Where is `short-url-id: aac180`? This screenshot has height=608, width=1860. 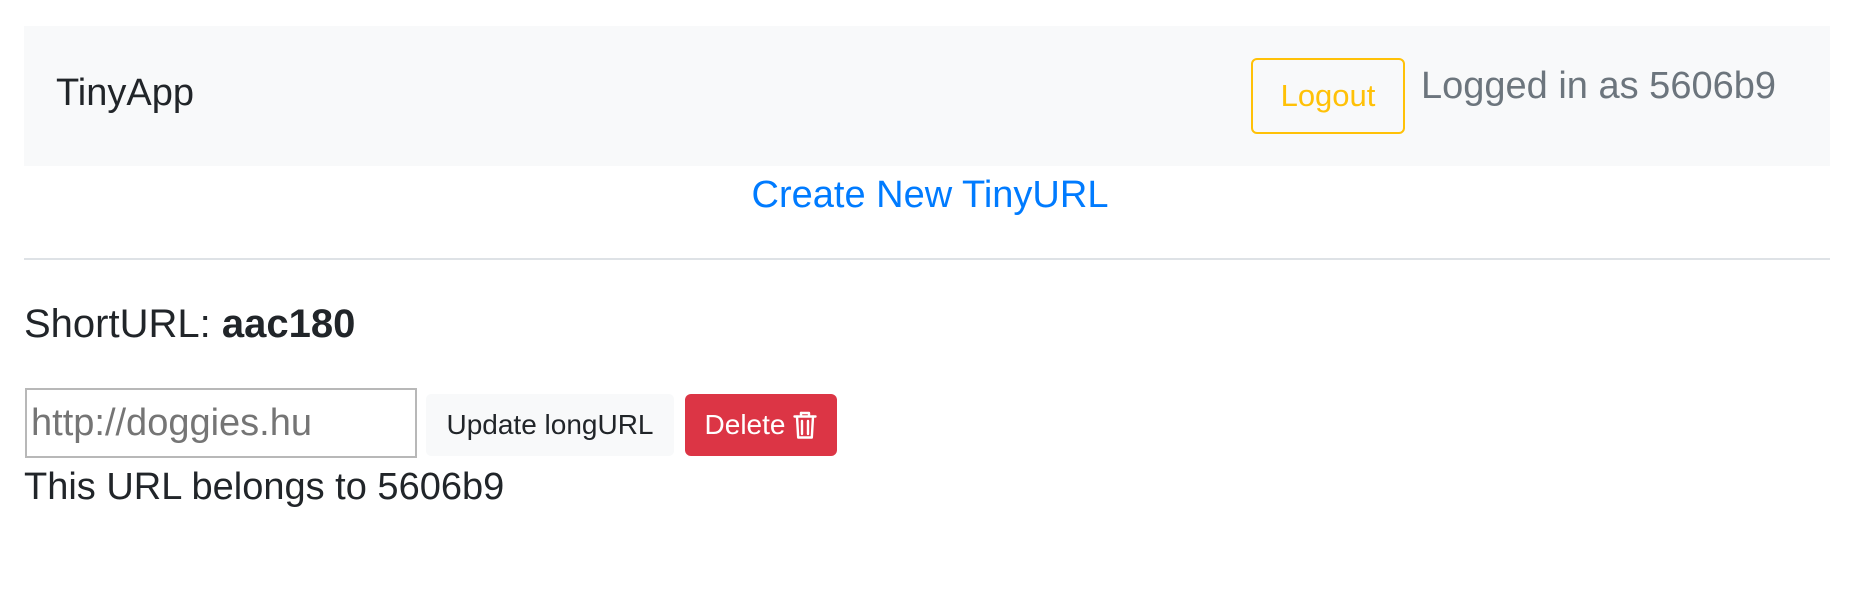 short-url-id: aac180 is located at coordinates (288, 324).